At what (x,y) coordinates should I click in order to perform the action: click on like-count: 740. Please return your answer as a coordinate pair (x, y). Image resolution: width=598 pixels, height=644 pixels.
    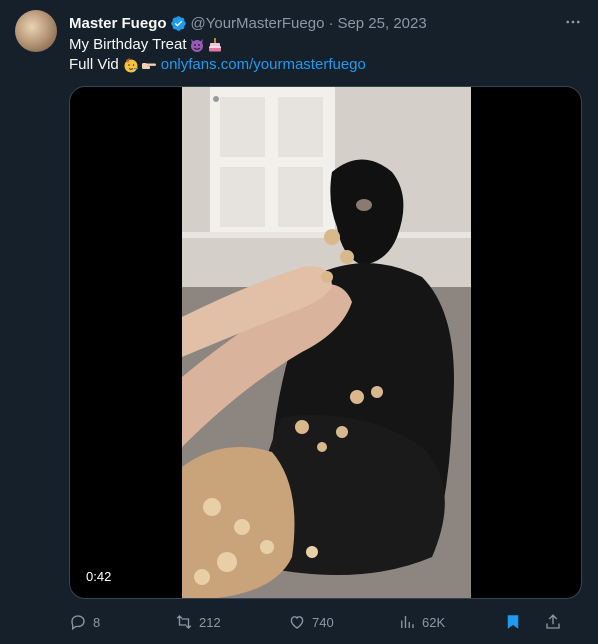
    Looking at the image, I should click on (323, 622).